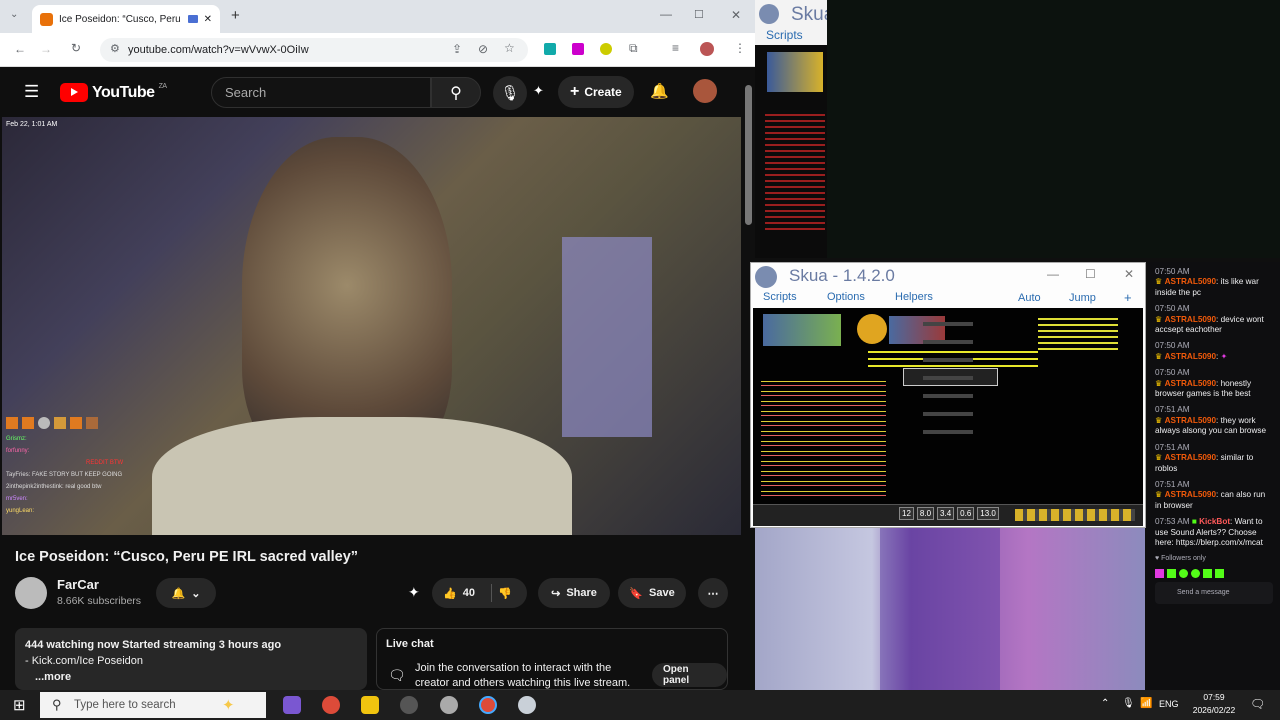 Image resolution: width=1280 pixels, height=720 pixels. Describe the element at coordinates (78, 584) in the screenshot. I see `channel-name: FarCar` at that location.